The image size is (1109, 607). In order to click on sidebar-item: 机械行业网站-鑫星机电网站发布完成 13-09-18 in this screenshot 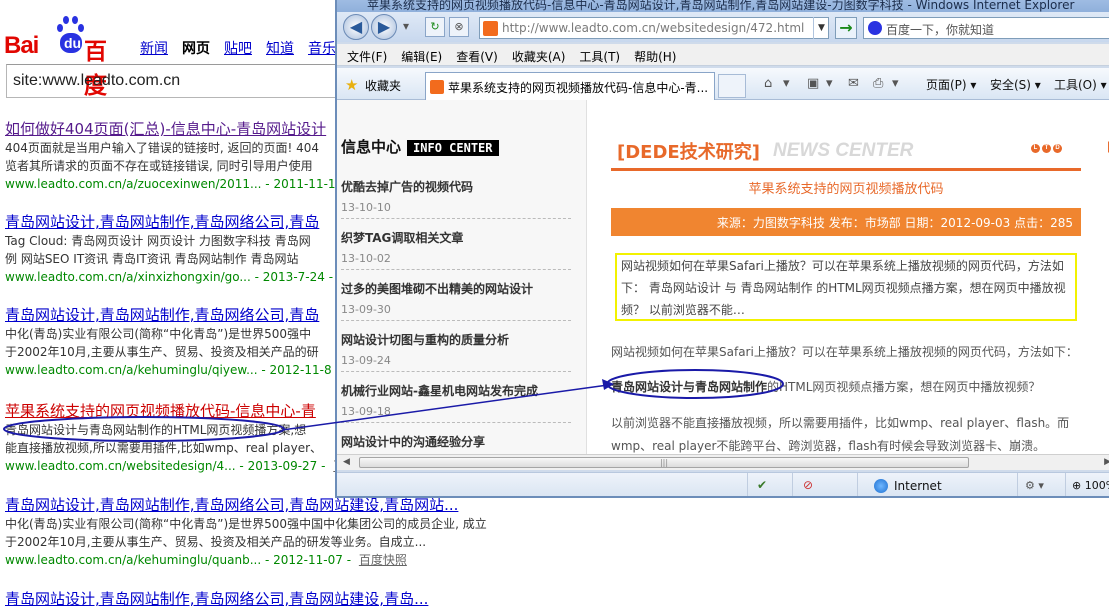, I will do `click(456, 402)`.